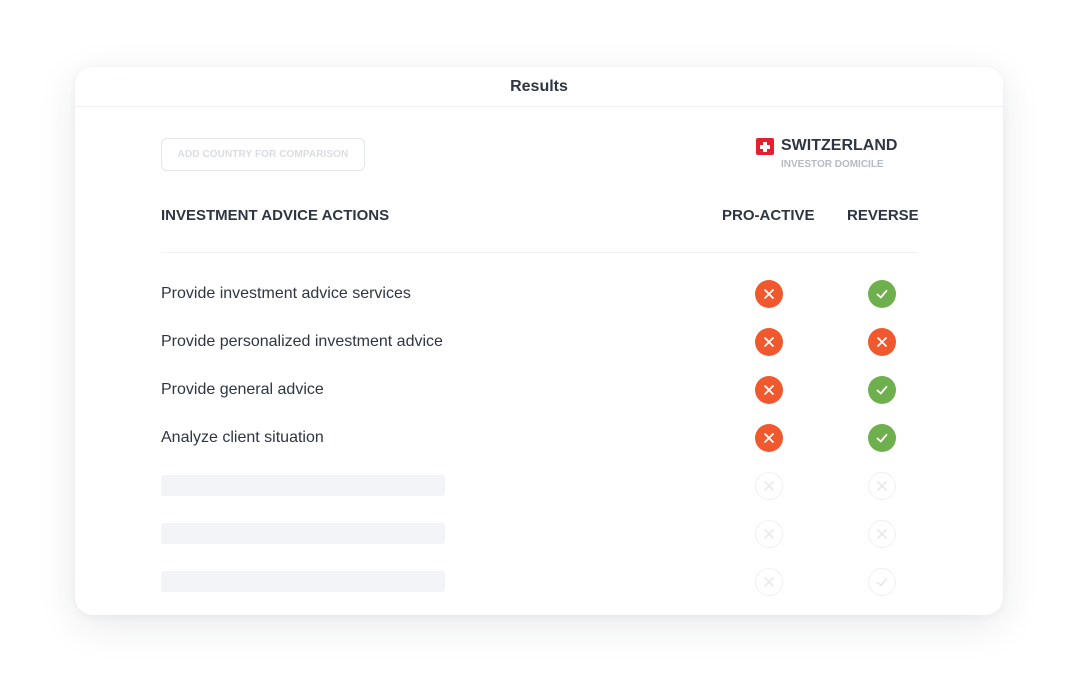 The width and height of the screenshot is (1079, 699). Describe the element at coordinates (539, 252) in the screenshot. I see `header-divider` at that location.